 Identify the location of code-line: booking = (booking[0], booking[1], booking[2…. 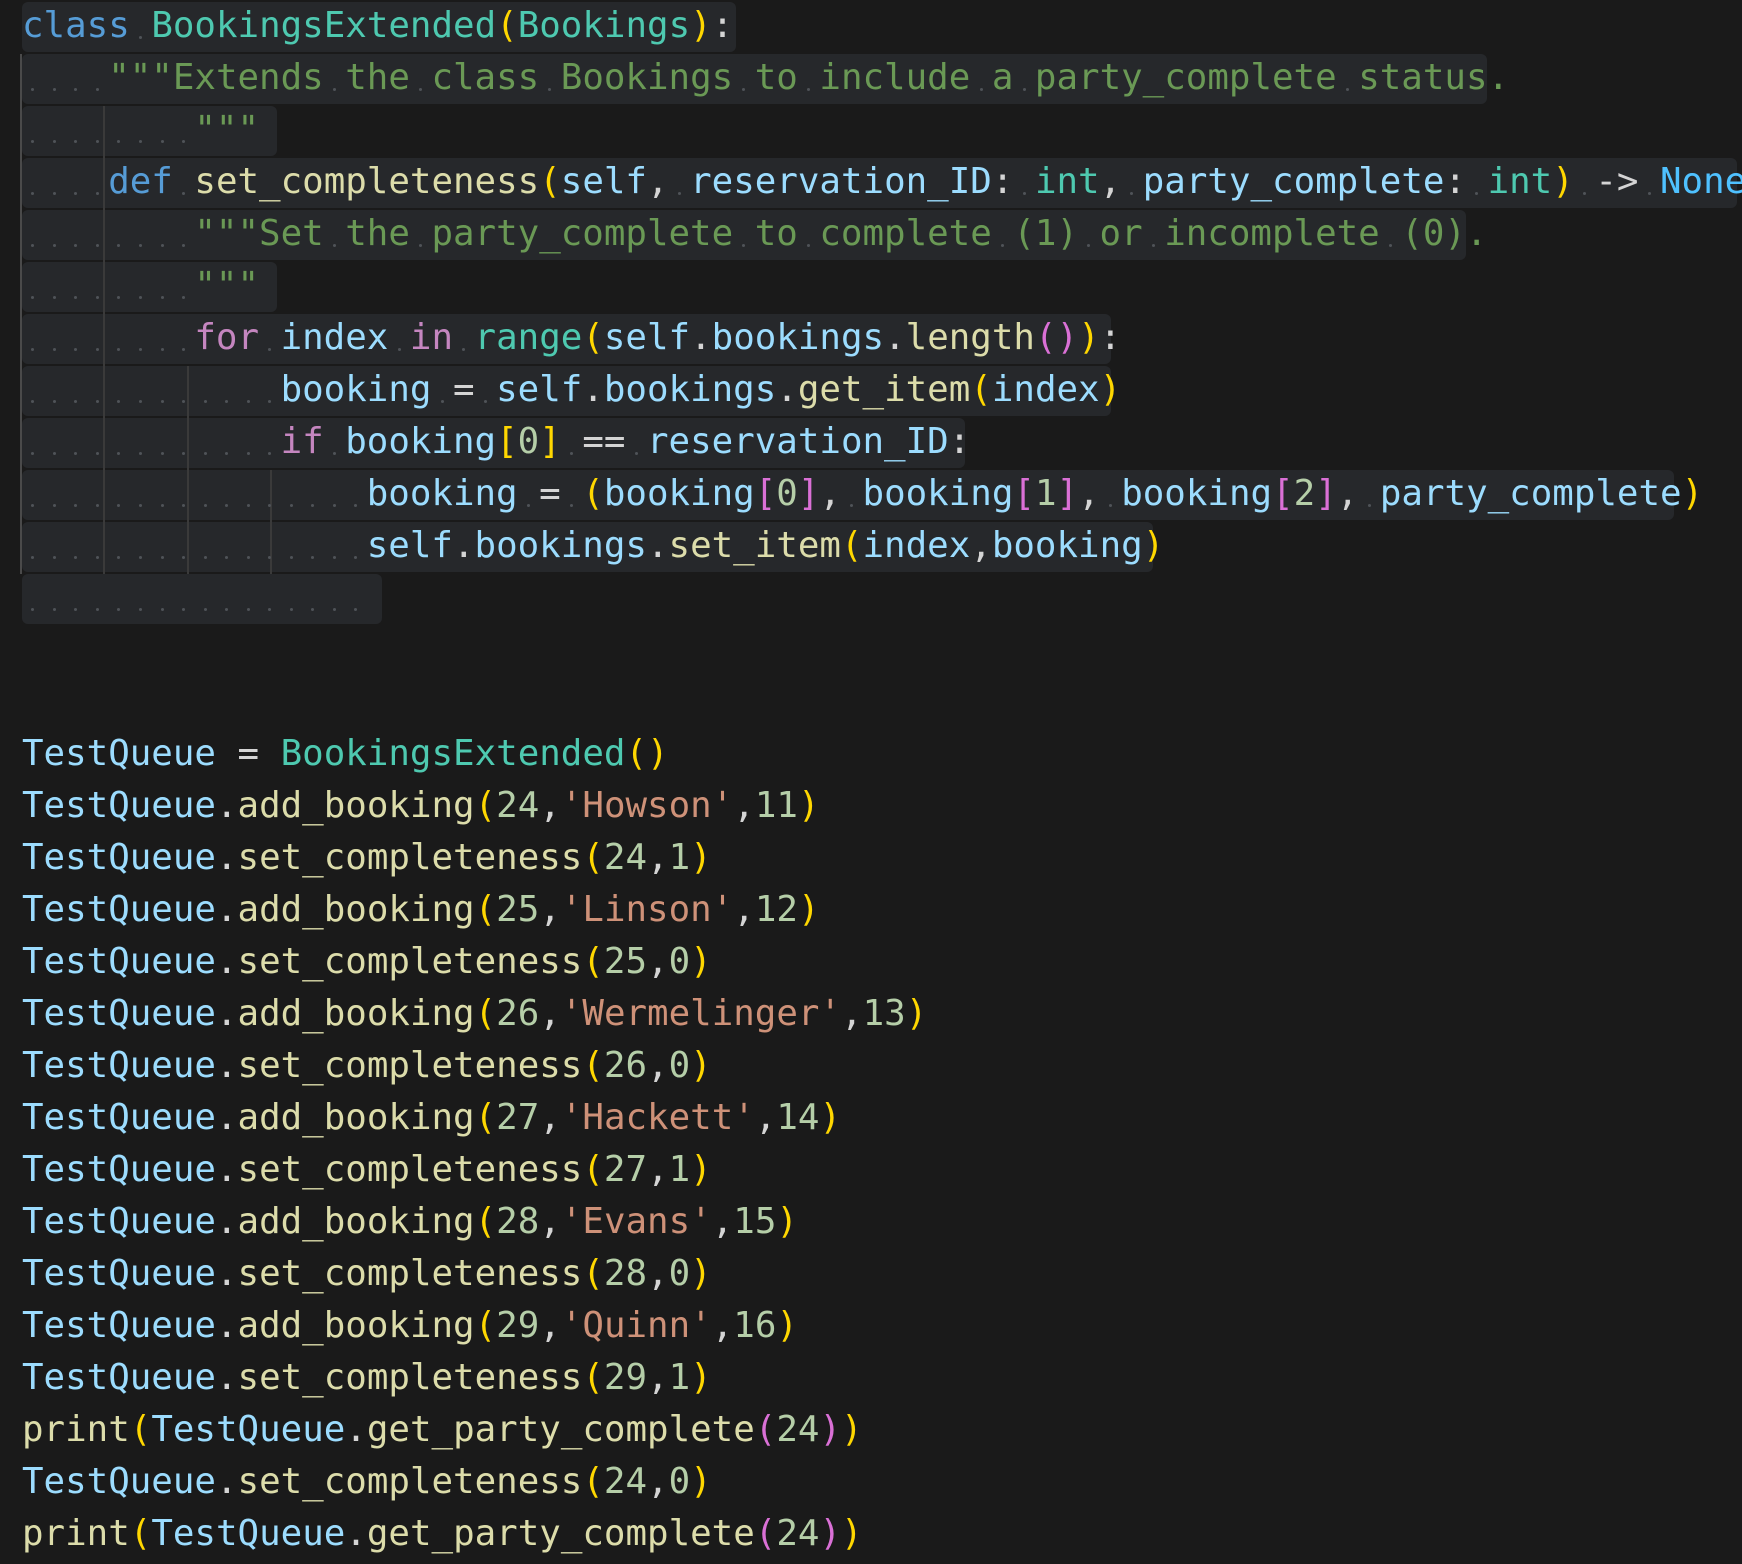
(862, 494).